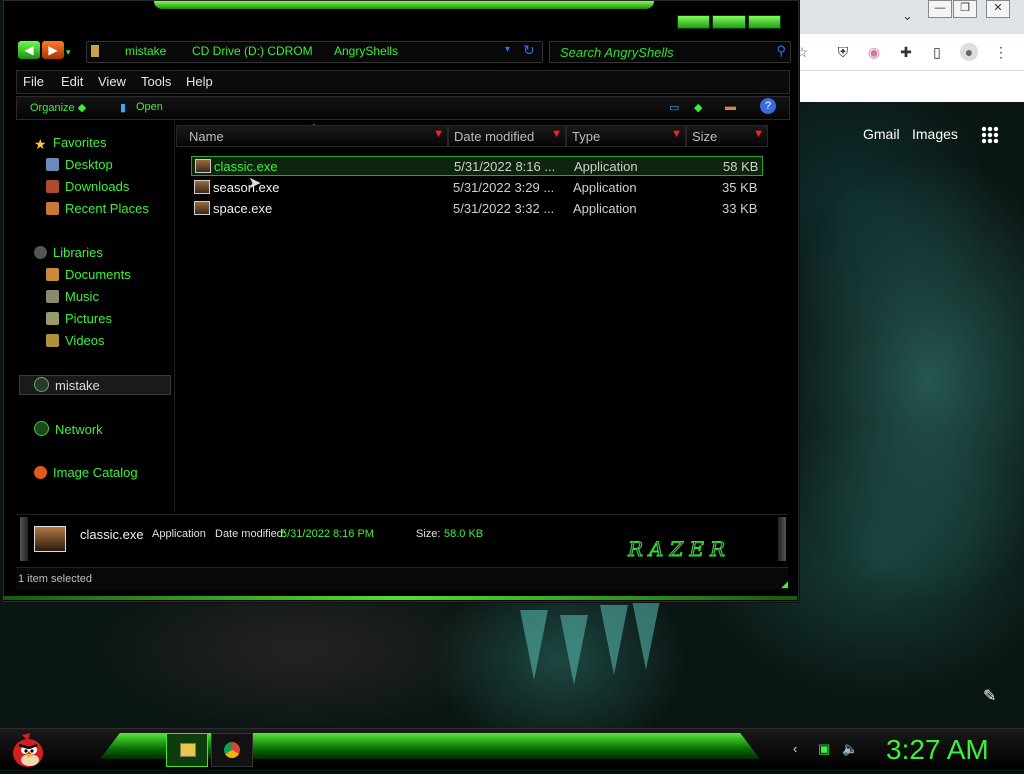 This screenshot has width=1024, height=774. I want to click on browser-menu-icon: ⋮, so click(1001, 52).